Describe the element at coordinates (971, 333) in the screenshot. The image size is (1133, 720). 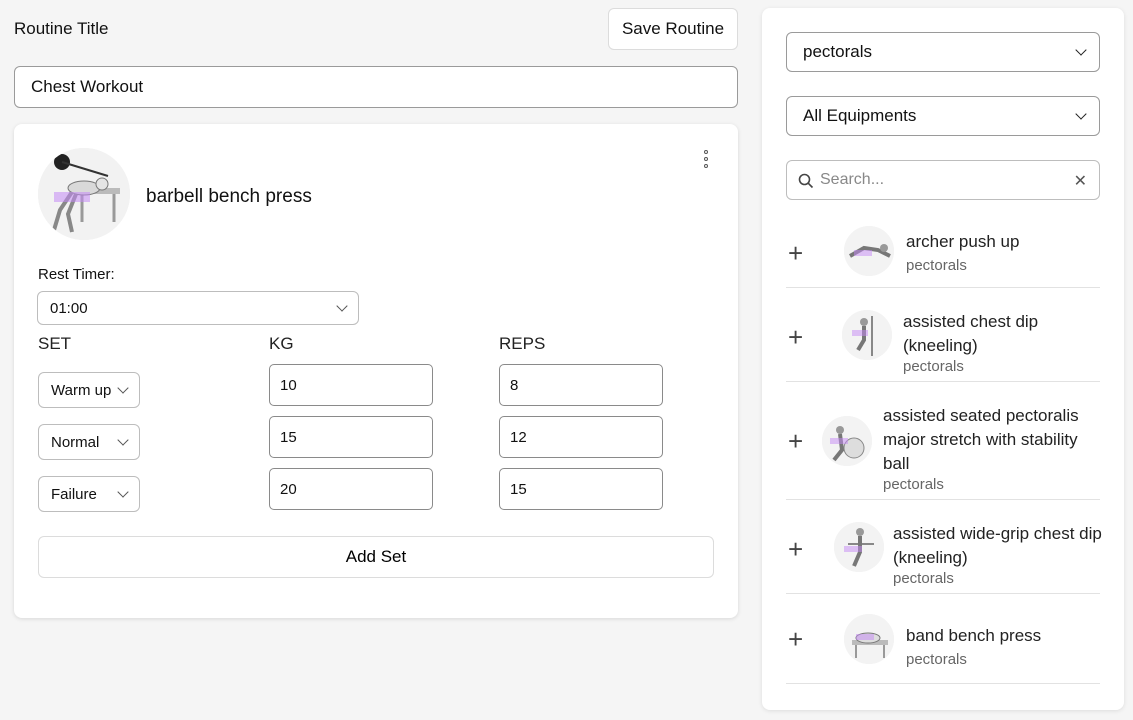
I see `exercise-name: assisted chest dip (kneeling)` at that location.